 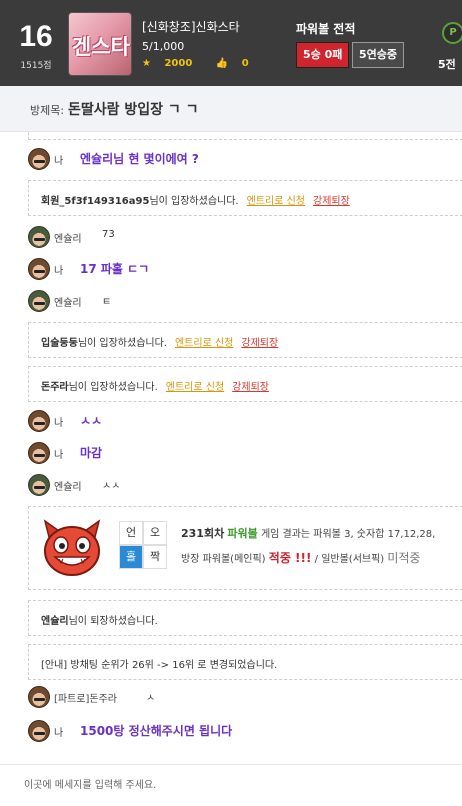 What do you see at coordinates (156, 731) in the screenshot?
I see `message-text: 1500탕 정산해주시면 됩니다` at bounding box center [156, 731].